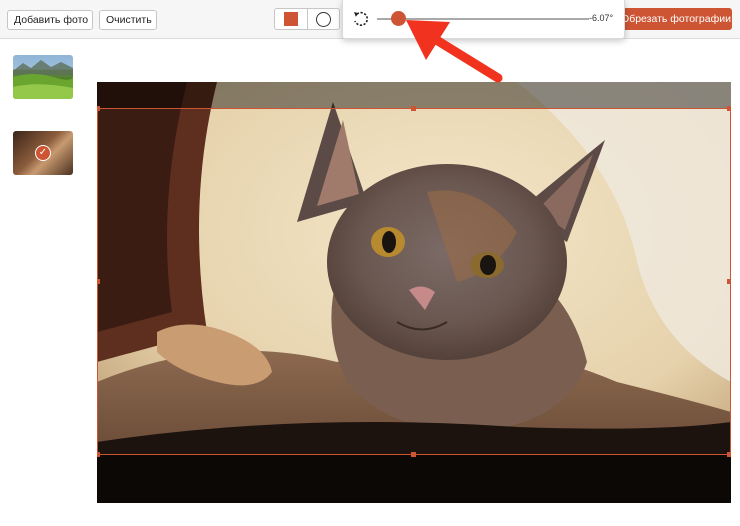  Describe the element at coordinates (454, 51) in the screenshot. I see `annotation-arrow` at that location.